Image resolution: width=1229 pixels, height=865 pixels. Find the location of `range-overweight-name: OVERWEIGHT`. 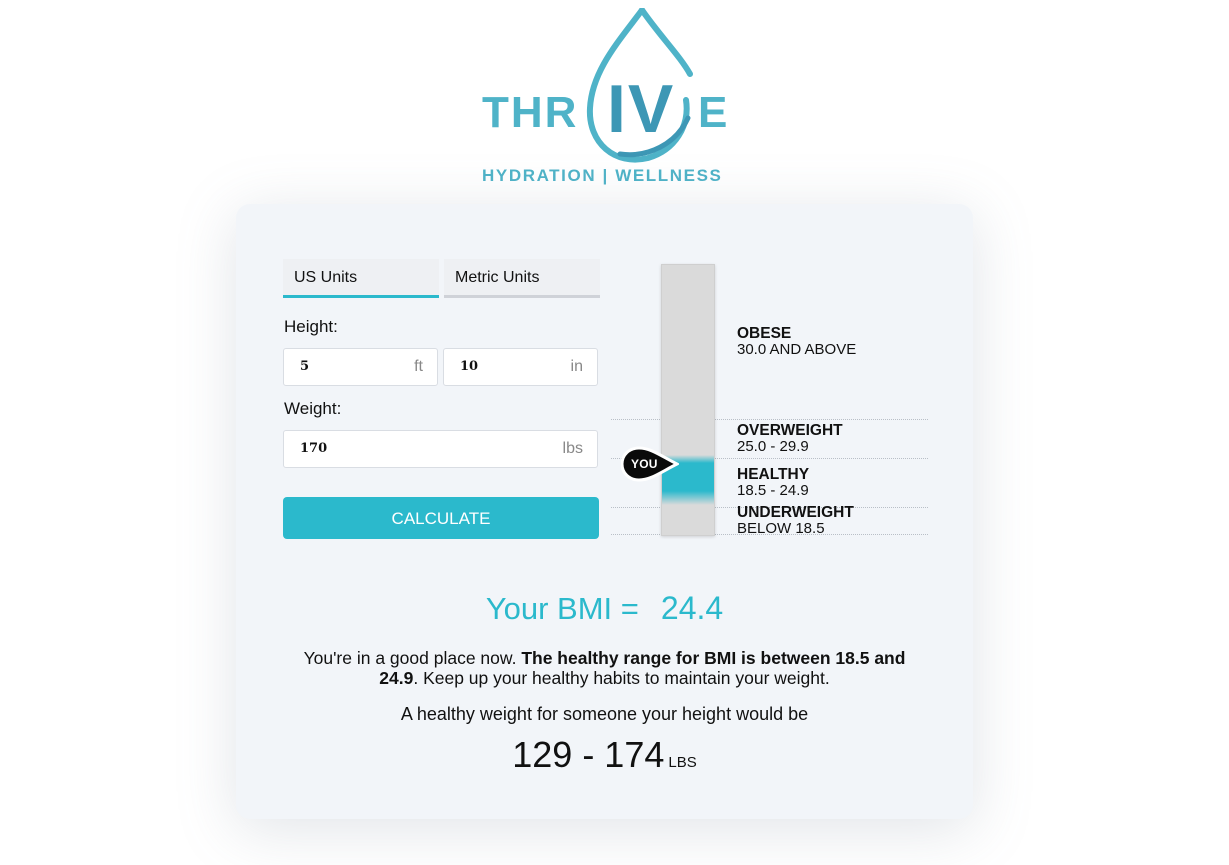

range-overweight-name: OVERWEIGHT is located at coordinates (790, 430).